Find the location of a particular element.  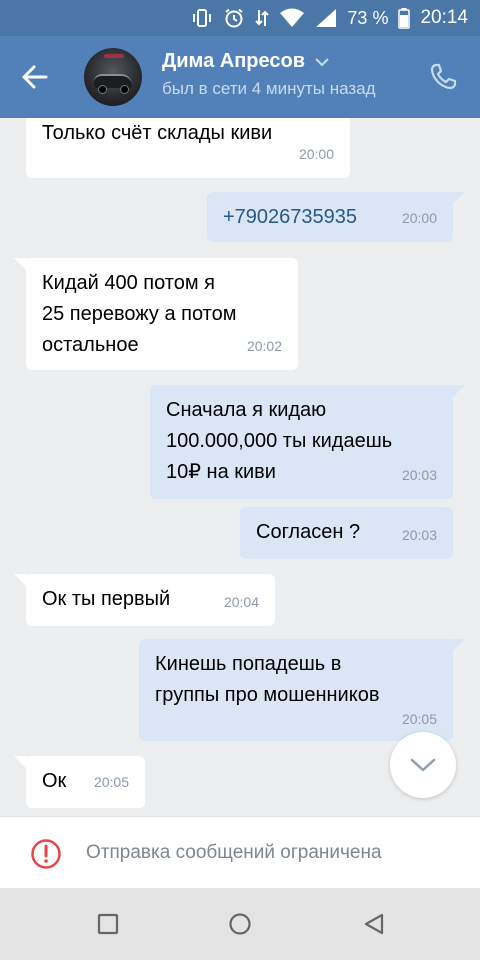

avatar is located at coordinates (113, 77).